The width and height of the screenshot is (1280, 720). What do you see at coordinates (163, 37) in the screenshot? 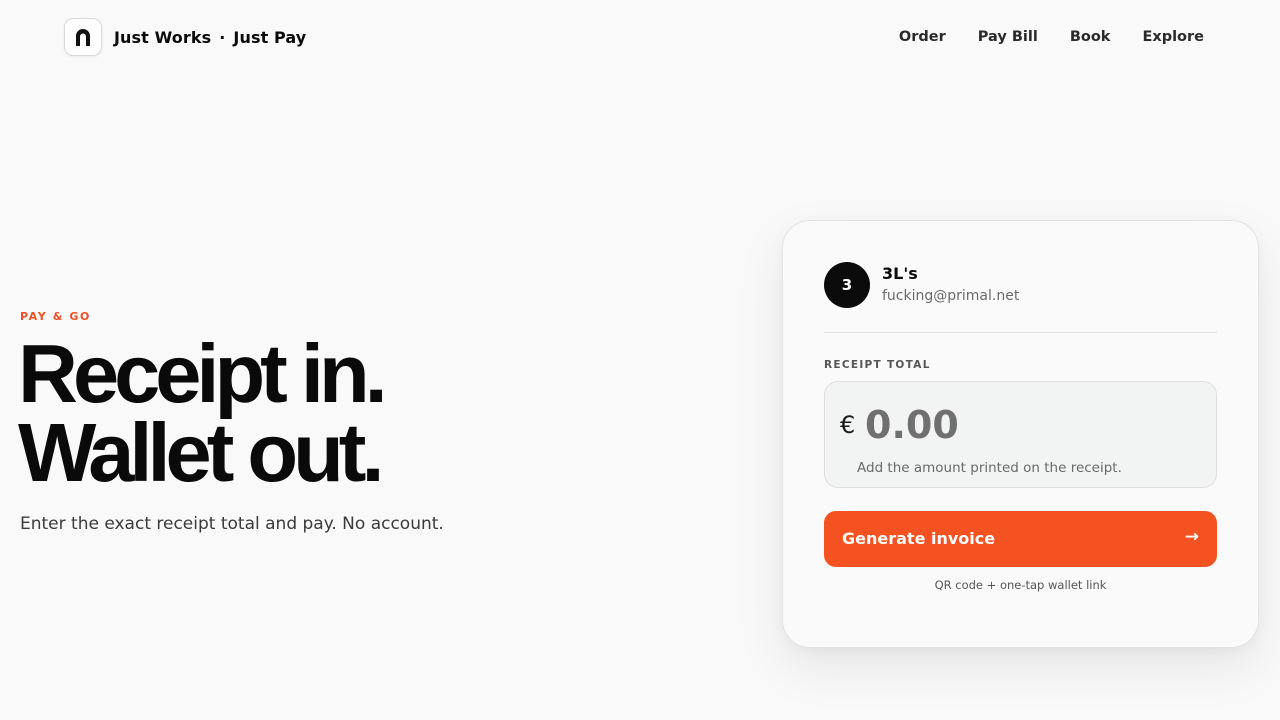
I see `brand-primary: Just Works` at bounding box center [163, 37].